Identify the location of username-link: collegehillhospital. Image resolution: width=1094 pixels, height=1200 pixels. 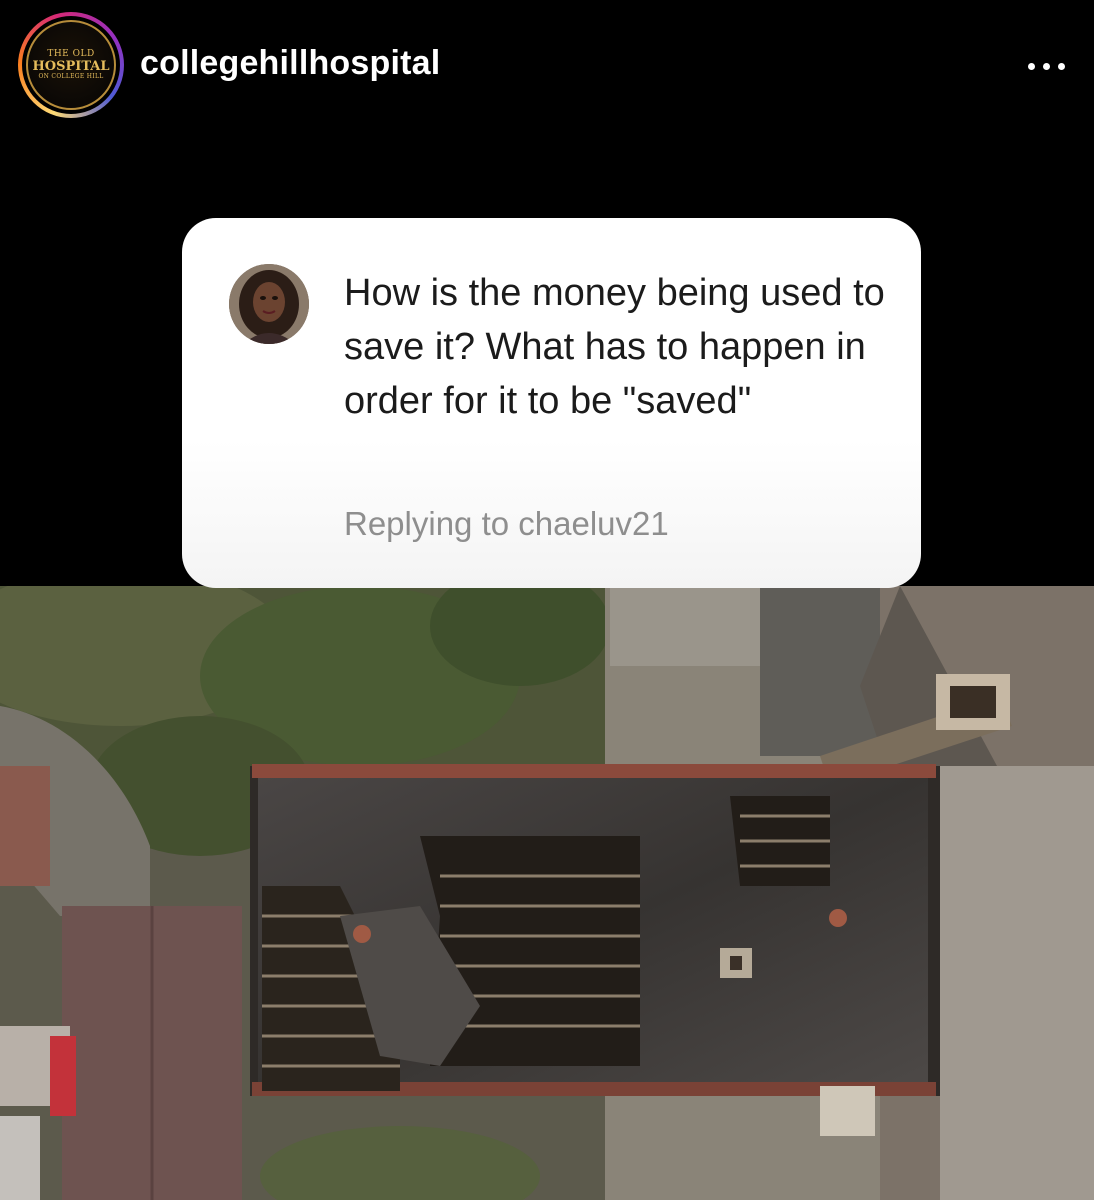
(290, 63).